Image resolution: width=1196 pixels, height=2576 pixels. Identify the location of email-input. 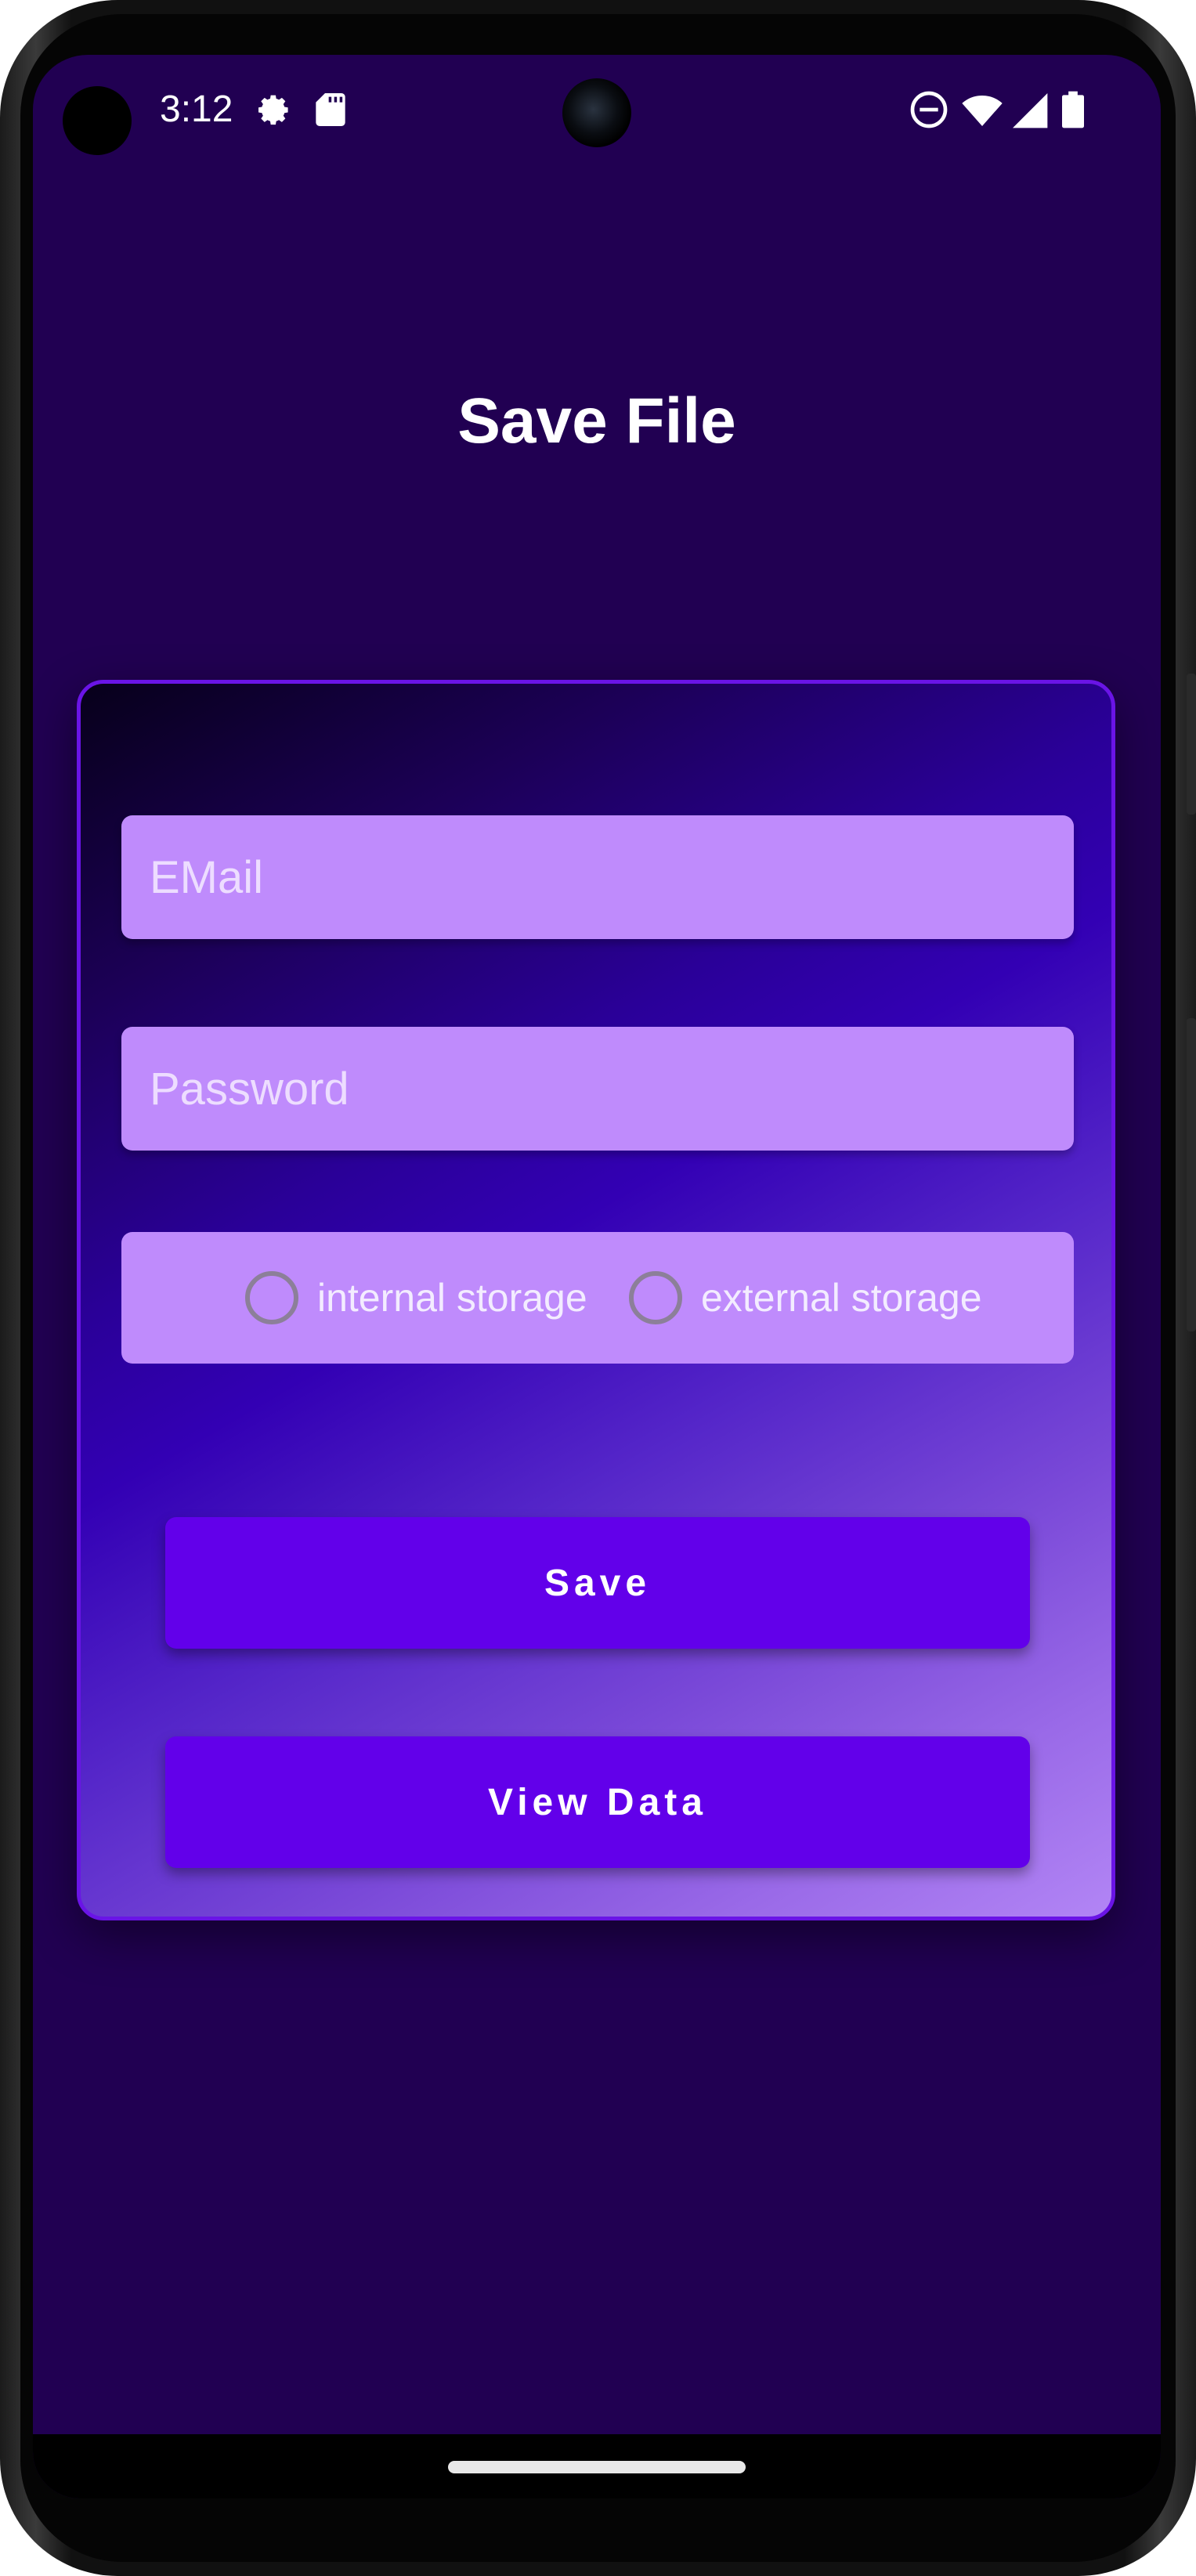
(597, 877).